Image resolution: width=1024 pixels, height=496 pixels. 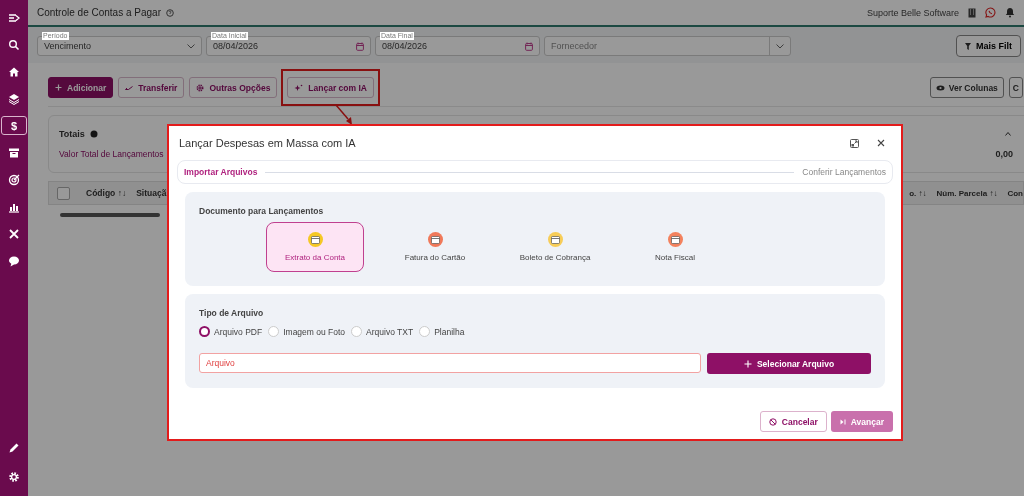 I want to click on menu-icon, so click(x=14, y=17).